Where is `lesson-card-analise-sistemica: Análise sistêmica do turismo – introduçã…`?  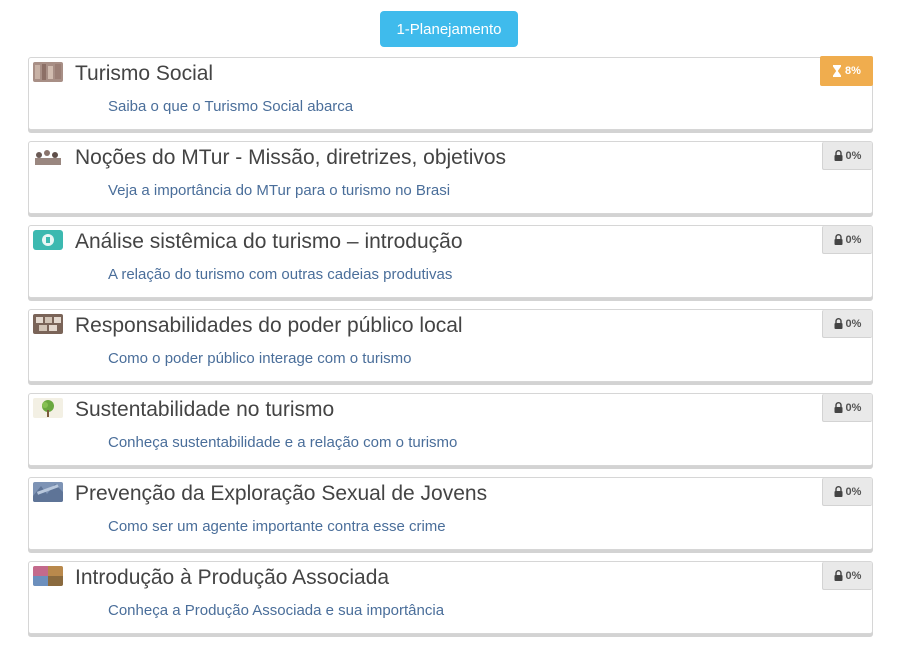 lesson-card-analise-sistemica: Análise sistêmica do turismo – introduçã… is located at coordinates (450, 261).